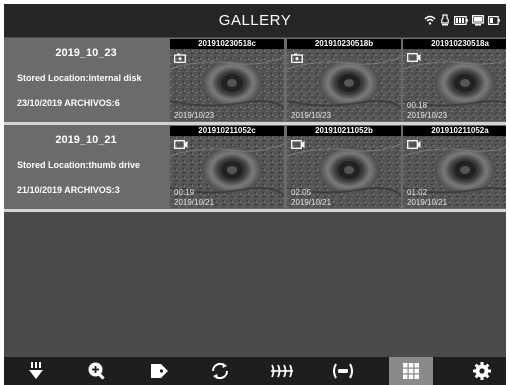 Image resolution: width=510 pixels, height=385 pixels. I want to click on media-thumbnail: 201910230518b 2019/10/23, so click(344, 80).